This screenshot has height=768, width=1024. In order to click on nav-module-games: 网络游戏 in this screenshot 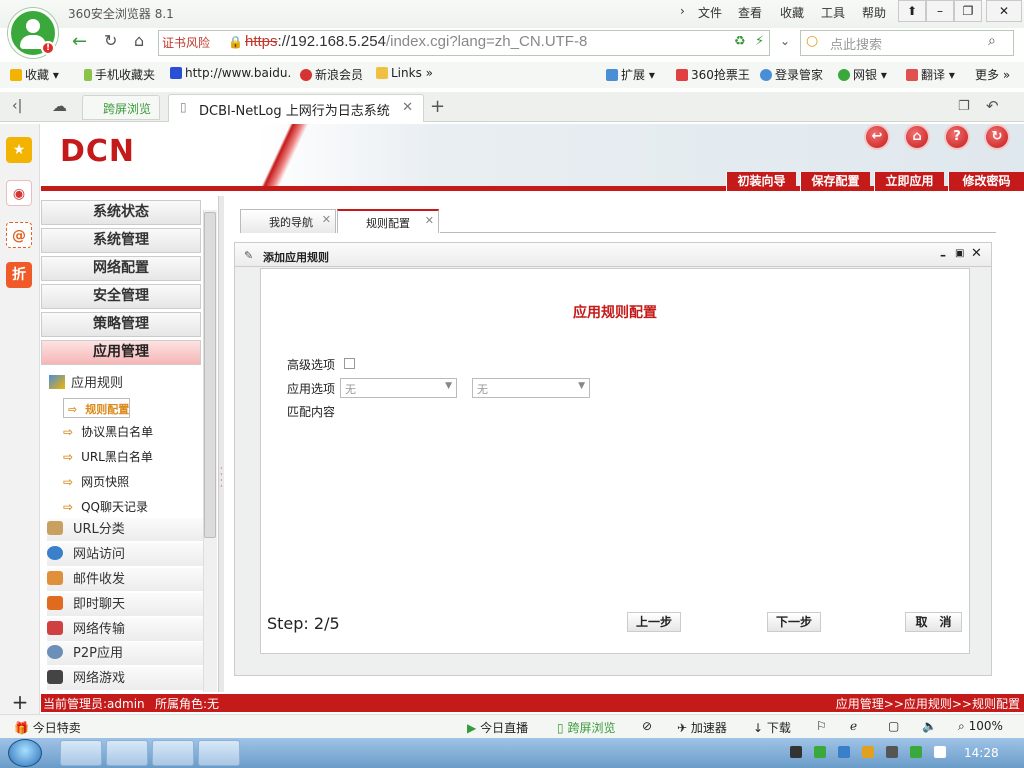, I will do `click(125, 678)`.